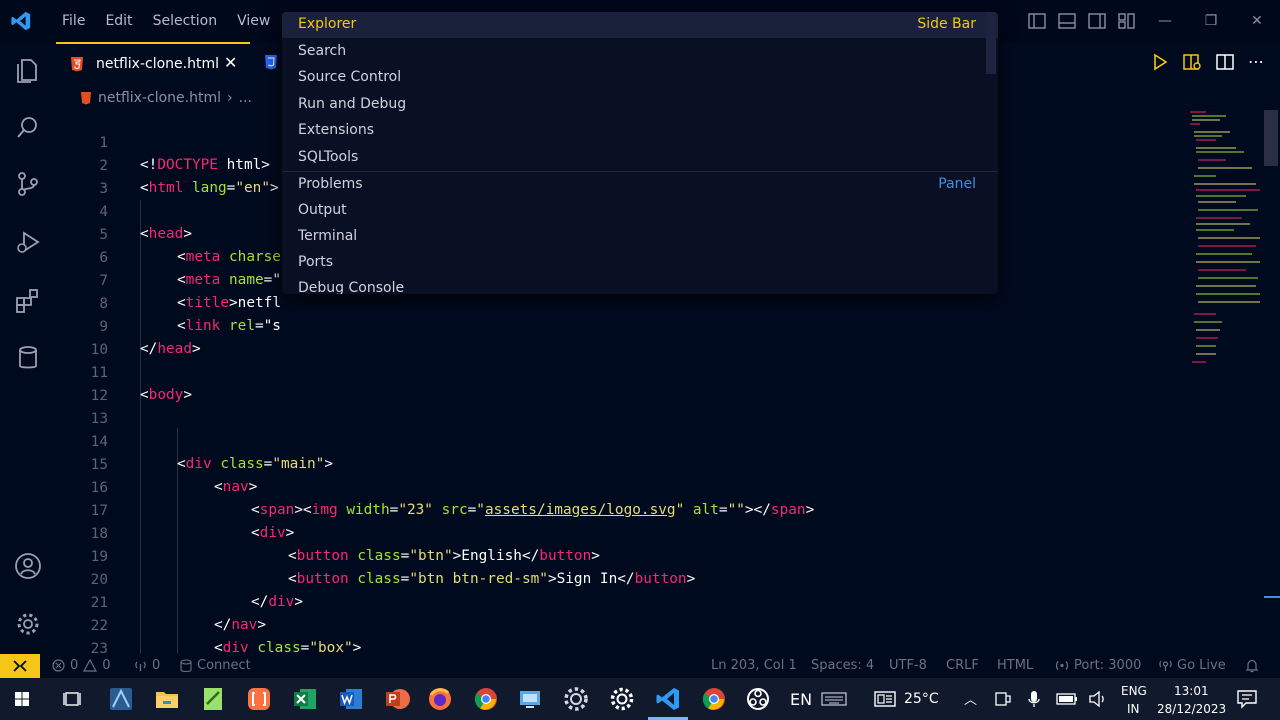 This screenshot has width=1280, height=720. What do you see at coordinates (213, 699) in the screenshot?
I see `notepad-plus-icon` at bounding box center [213, 699].